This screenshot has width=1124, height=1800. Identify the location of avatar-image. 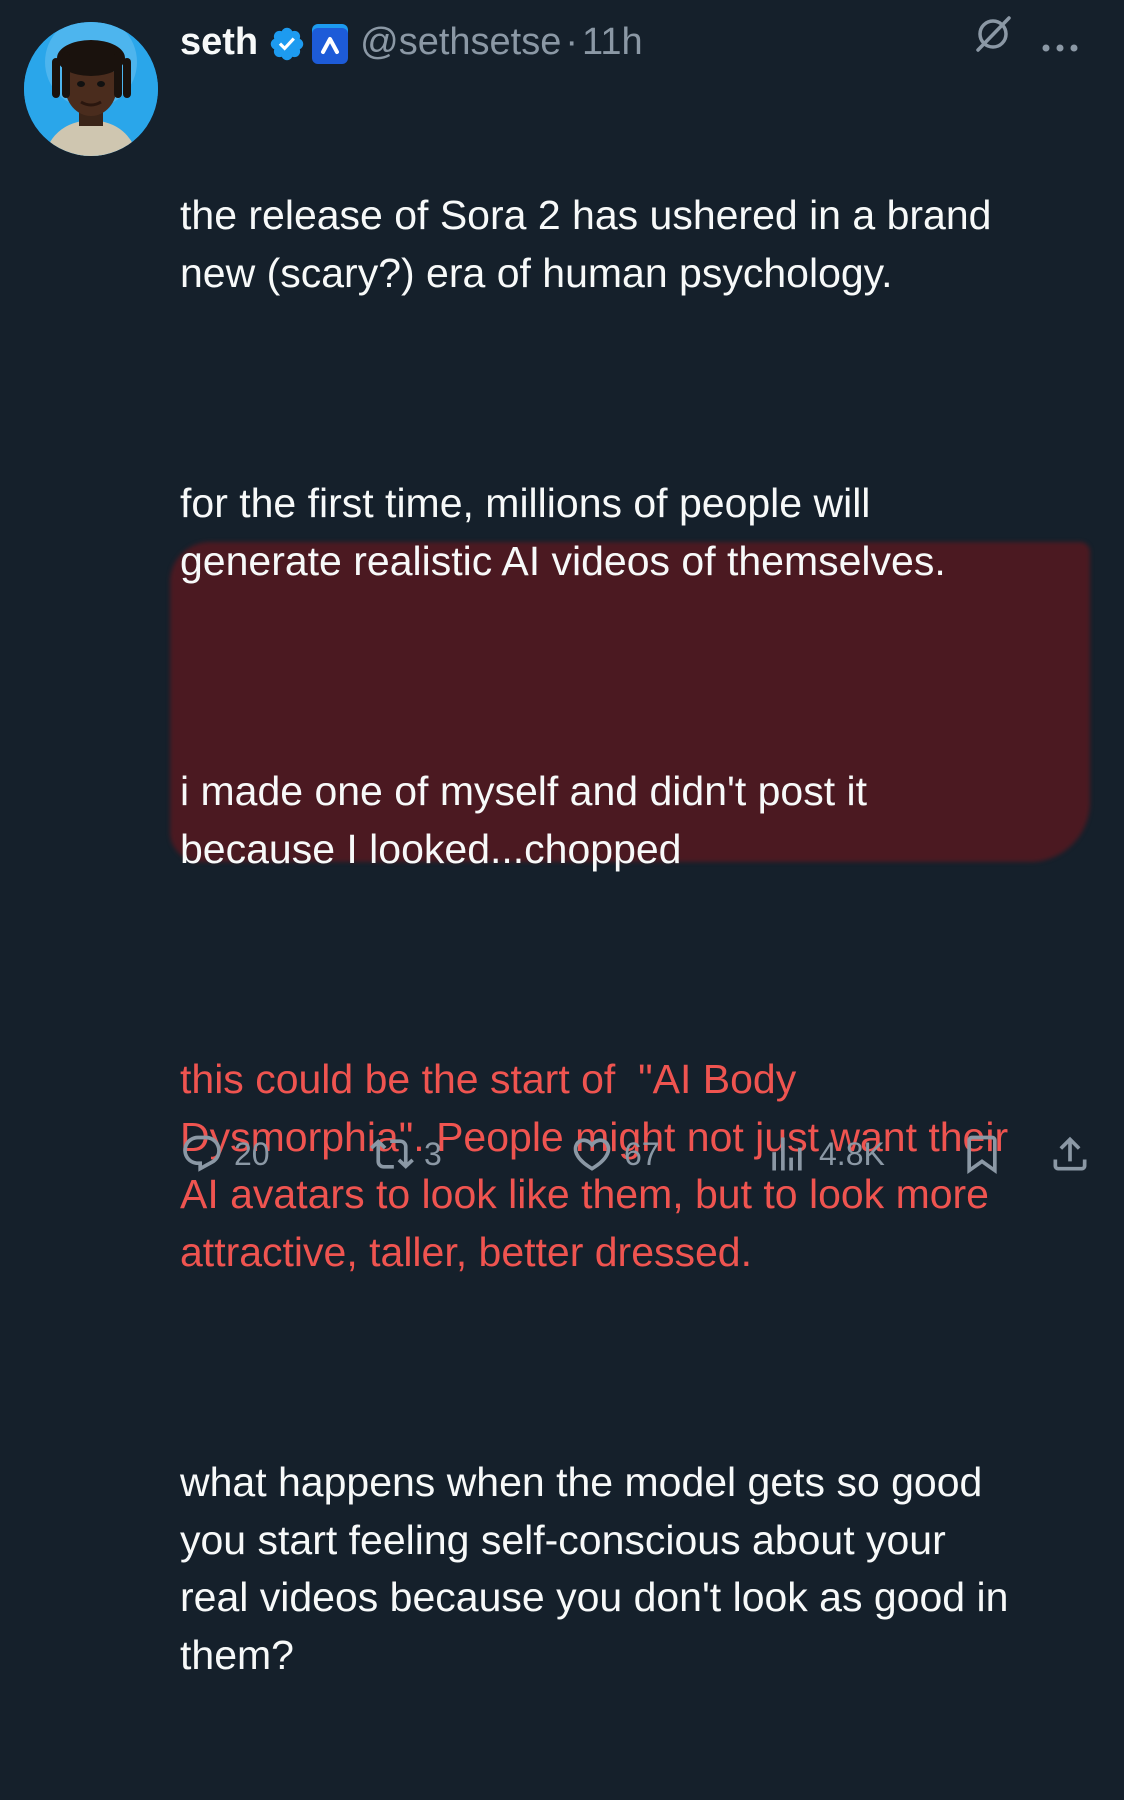
(91, 89).